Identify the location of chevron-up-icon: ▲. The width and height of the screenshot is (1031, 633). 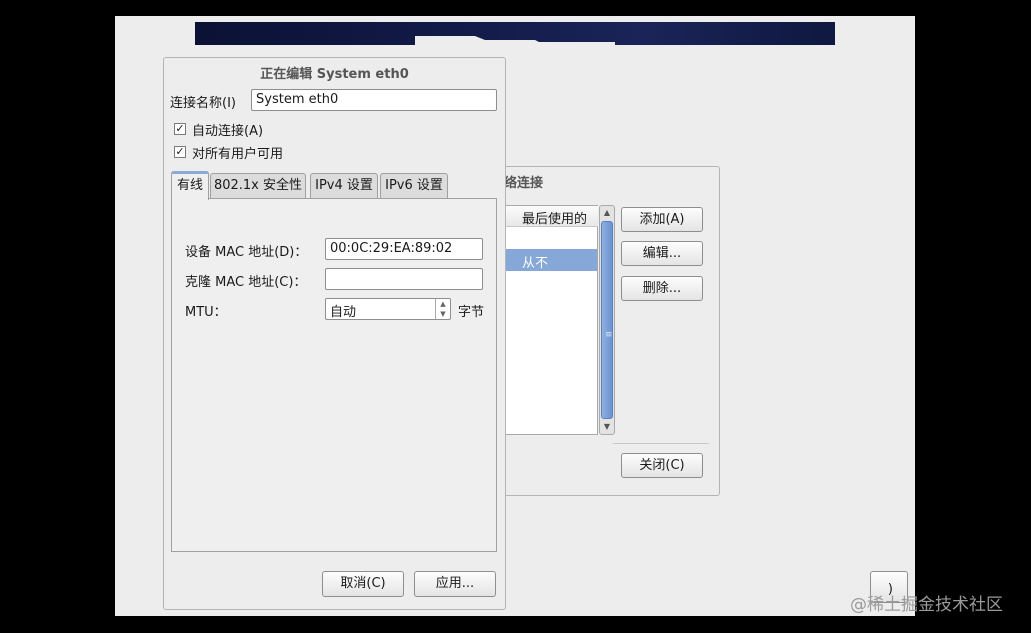
(443, 304).